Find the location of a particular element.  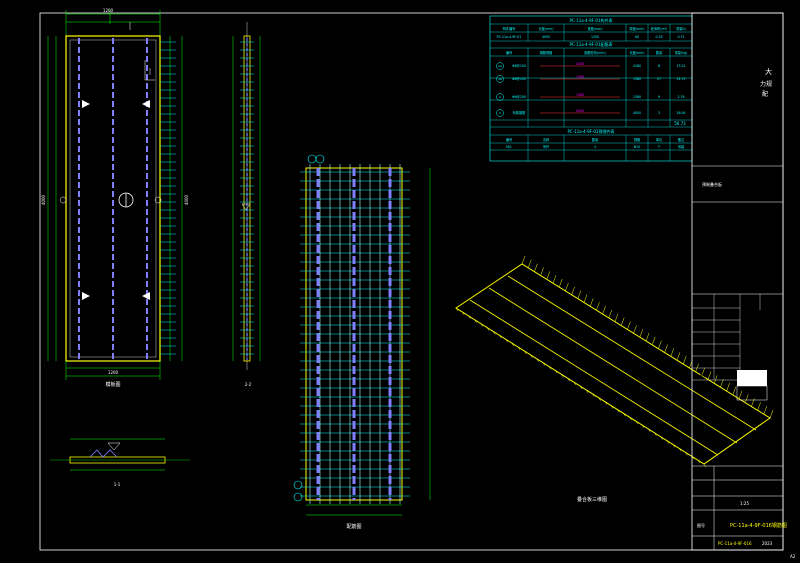

company-line1: 大 is located at coordinates (768, 71).